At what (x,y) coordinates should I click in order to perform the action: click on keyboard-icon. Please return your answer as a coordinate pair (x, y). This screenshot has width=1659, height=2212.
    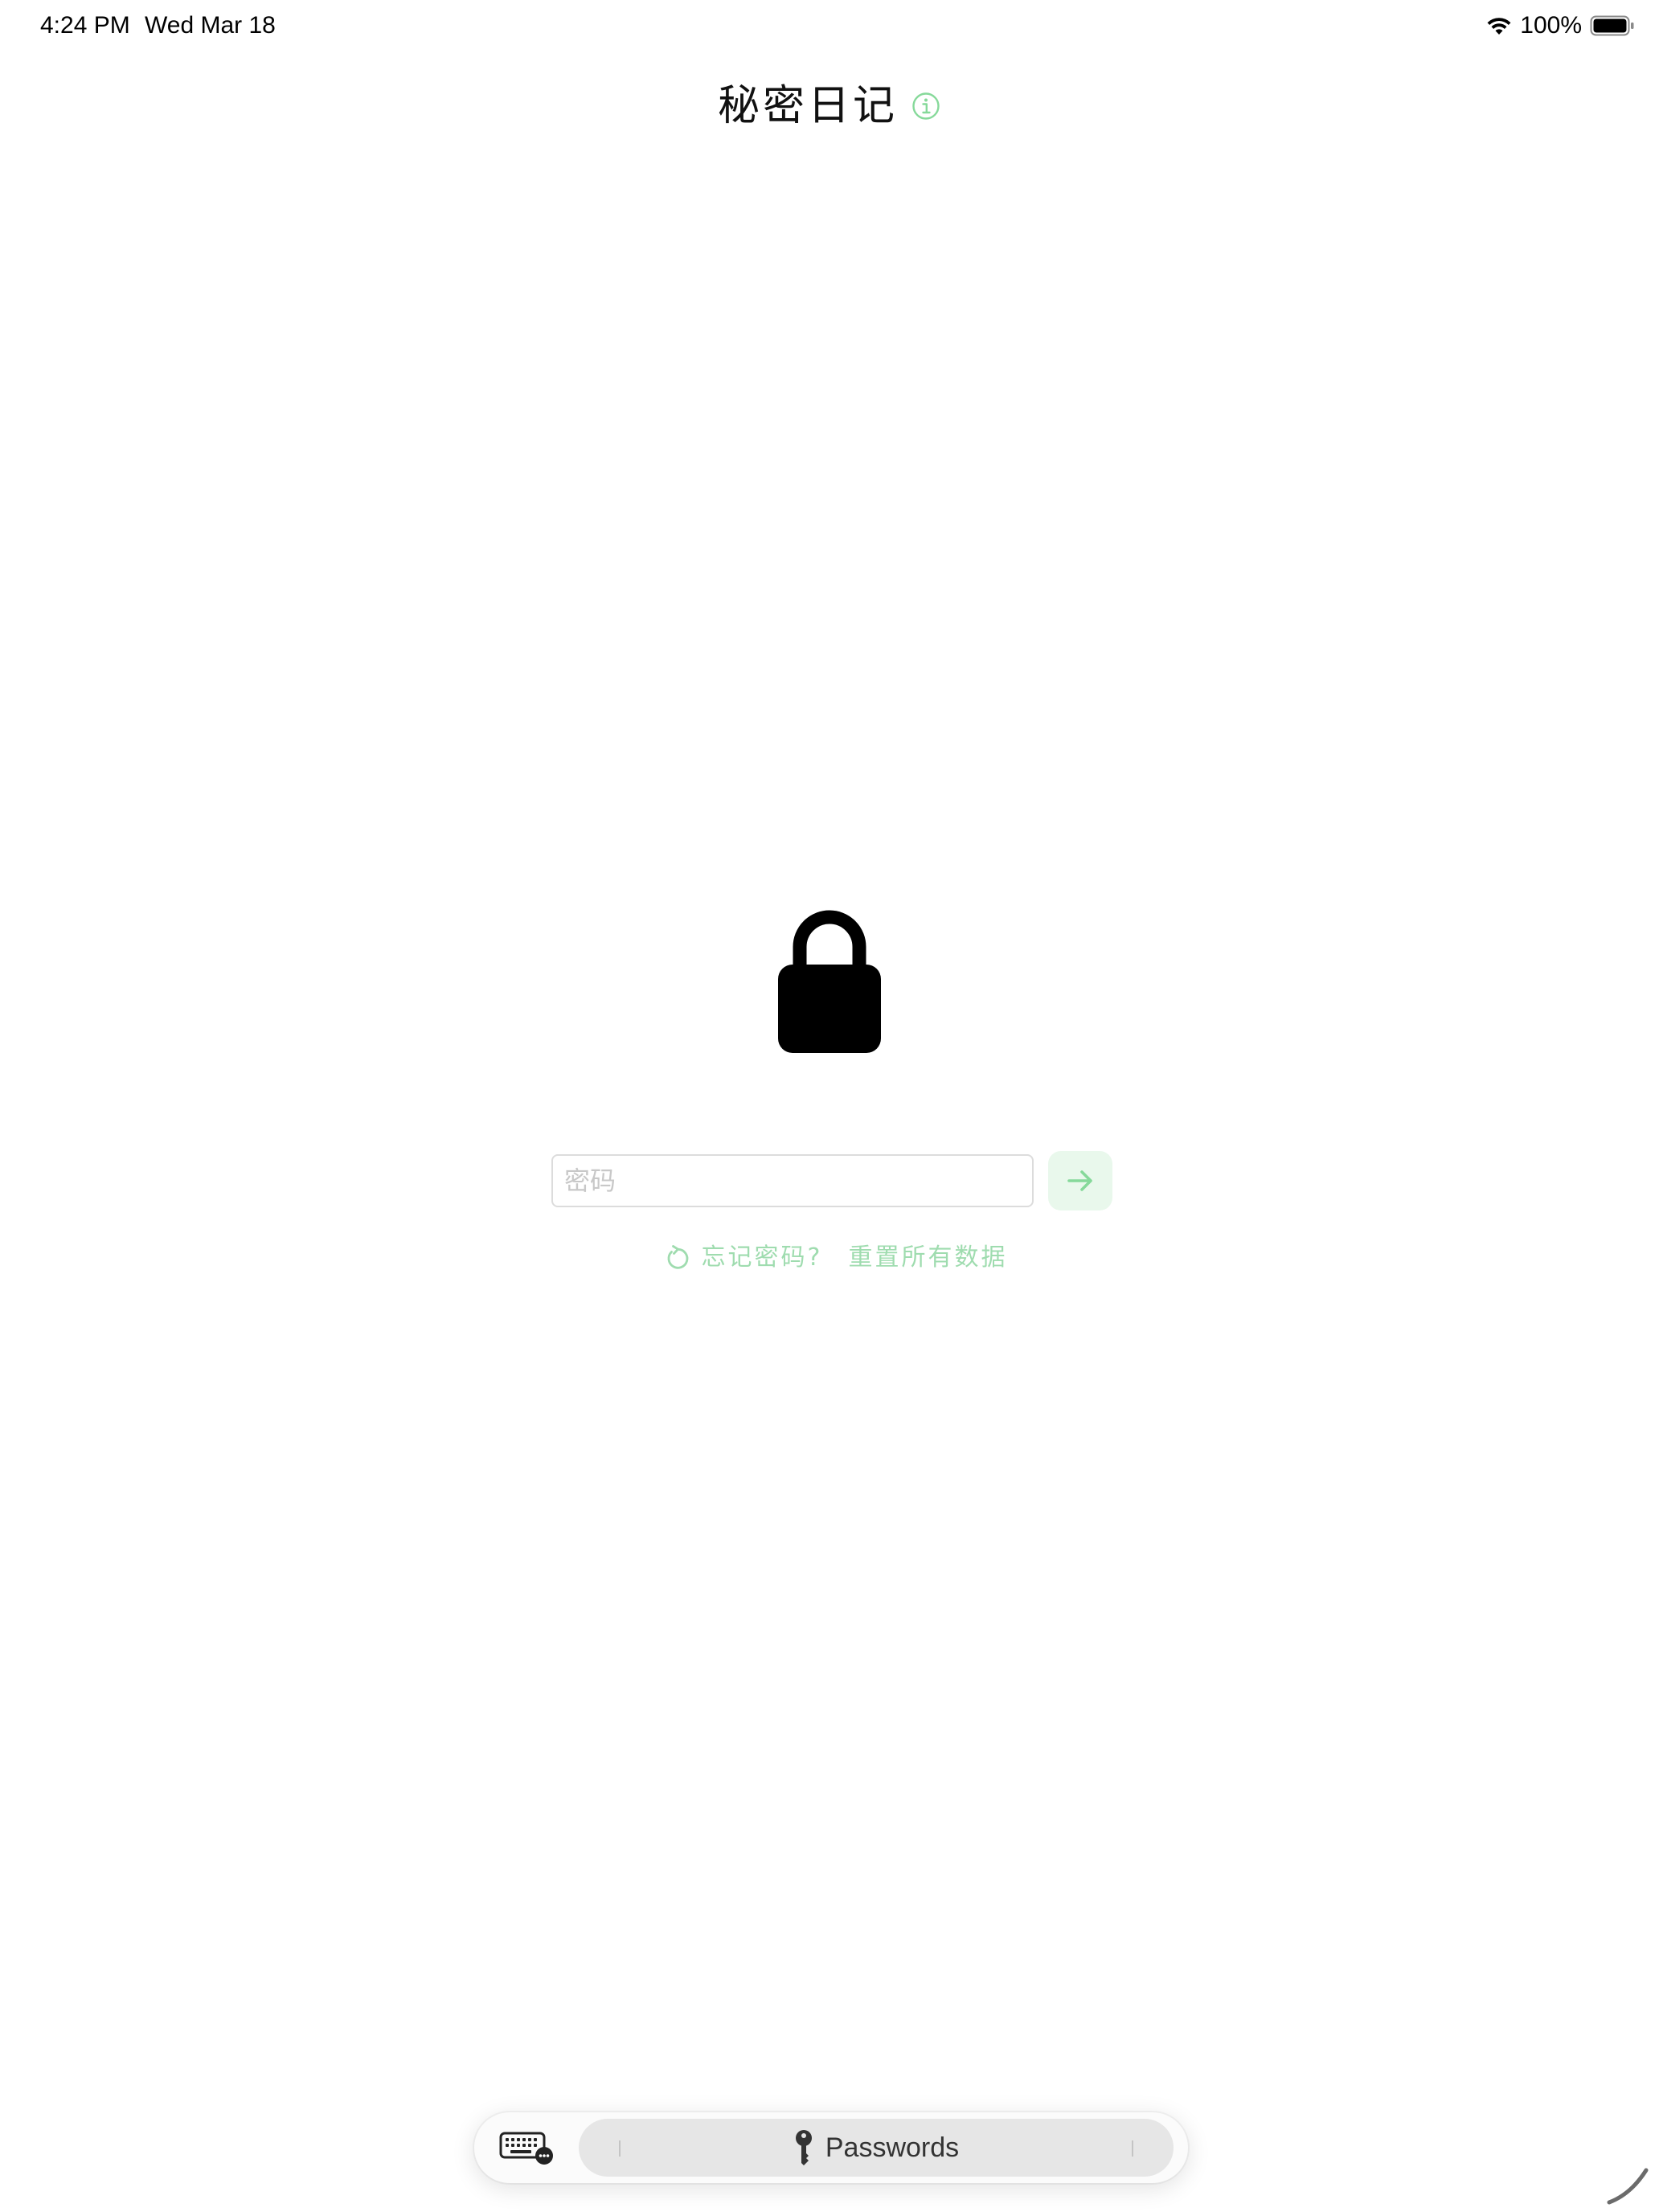
    Looking at the image, I should click on (526, 2148).